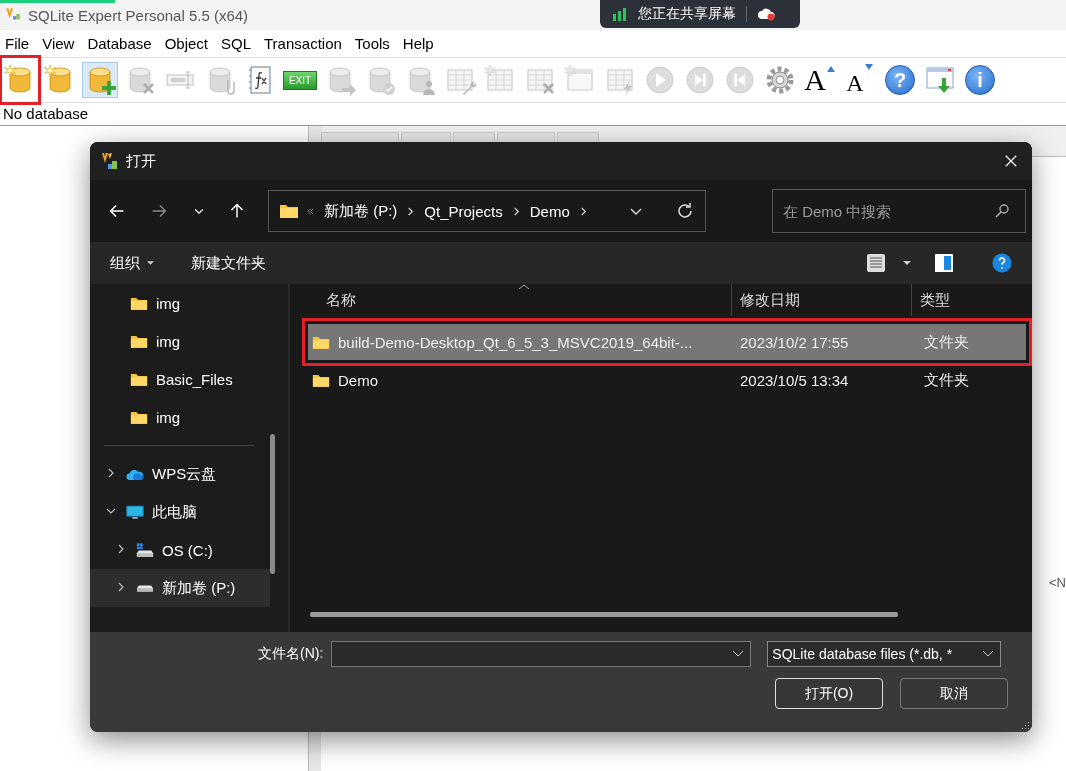  I want to click on address-bar: 新加卷 (P:) Qt_Projects Demo, so click(487, 211).